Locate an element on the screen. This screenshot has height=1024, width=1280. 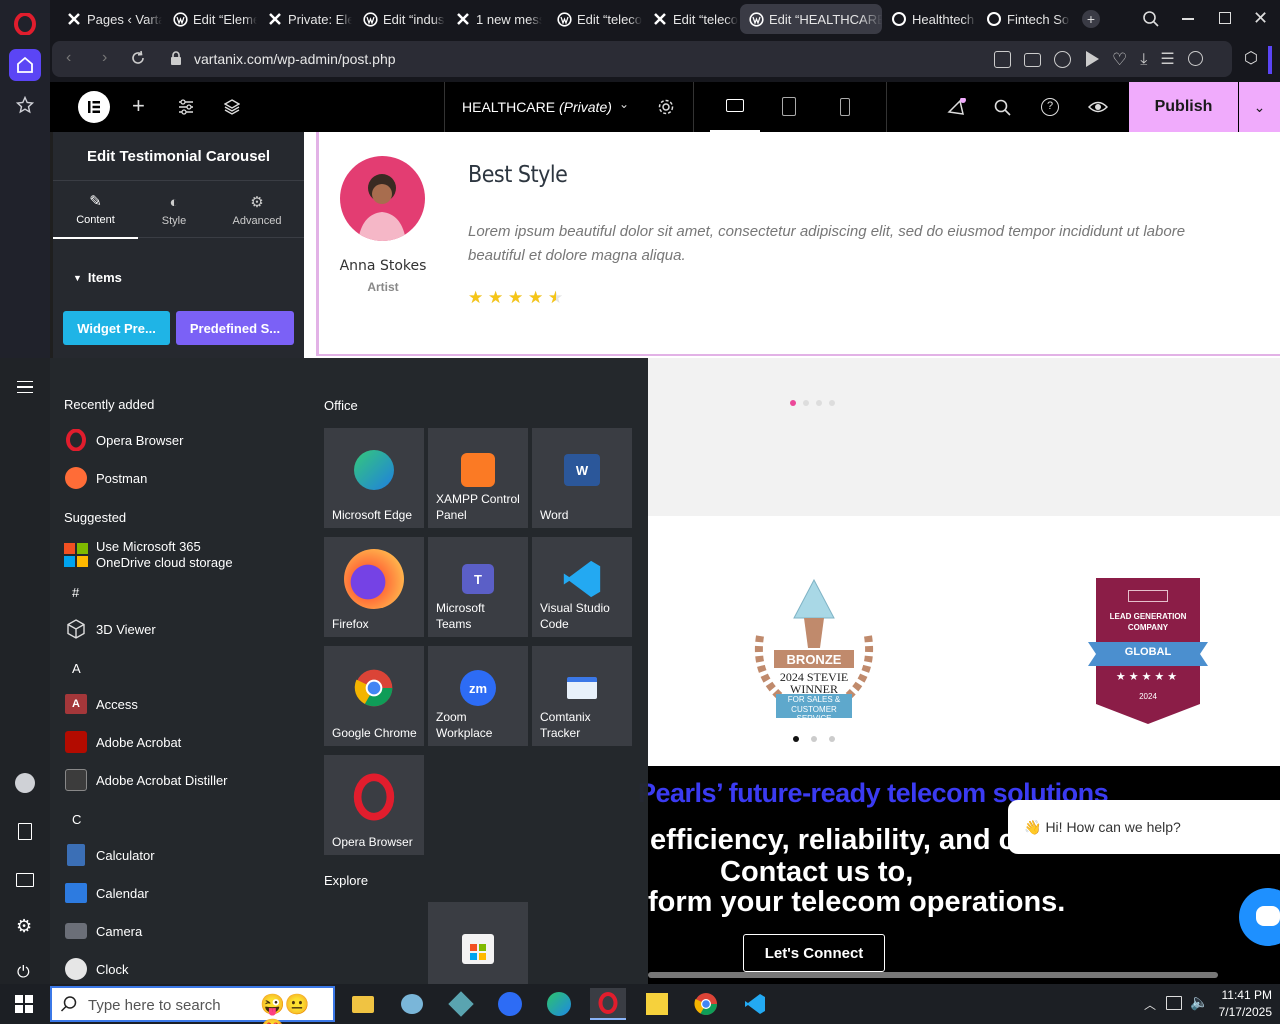
help-icon: ? is located at coordinates (1050, 107).